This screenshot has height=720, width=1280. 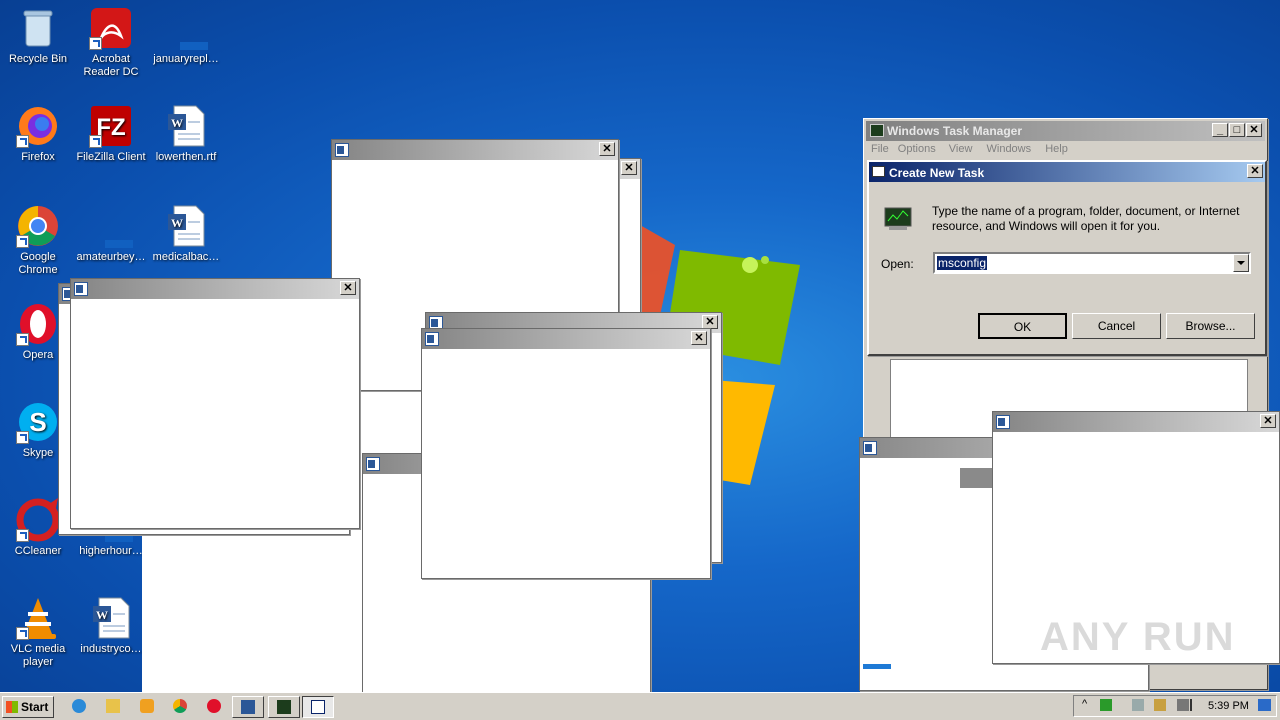 What do you see at coordinates (111, 134) in the screenshot?
I see `desktop-icon-filezilla: FZ FileZilla Client` at bounding box center [111, 134].